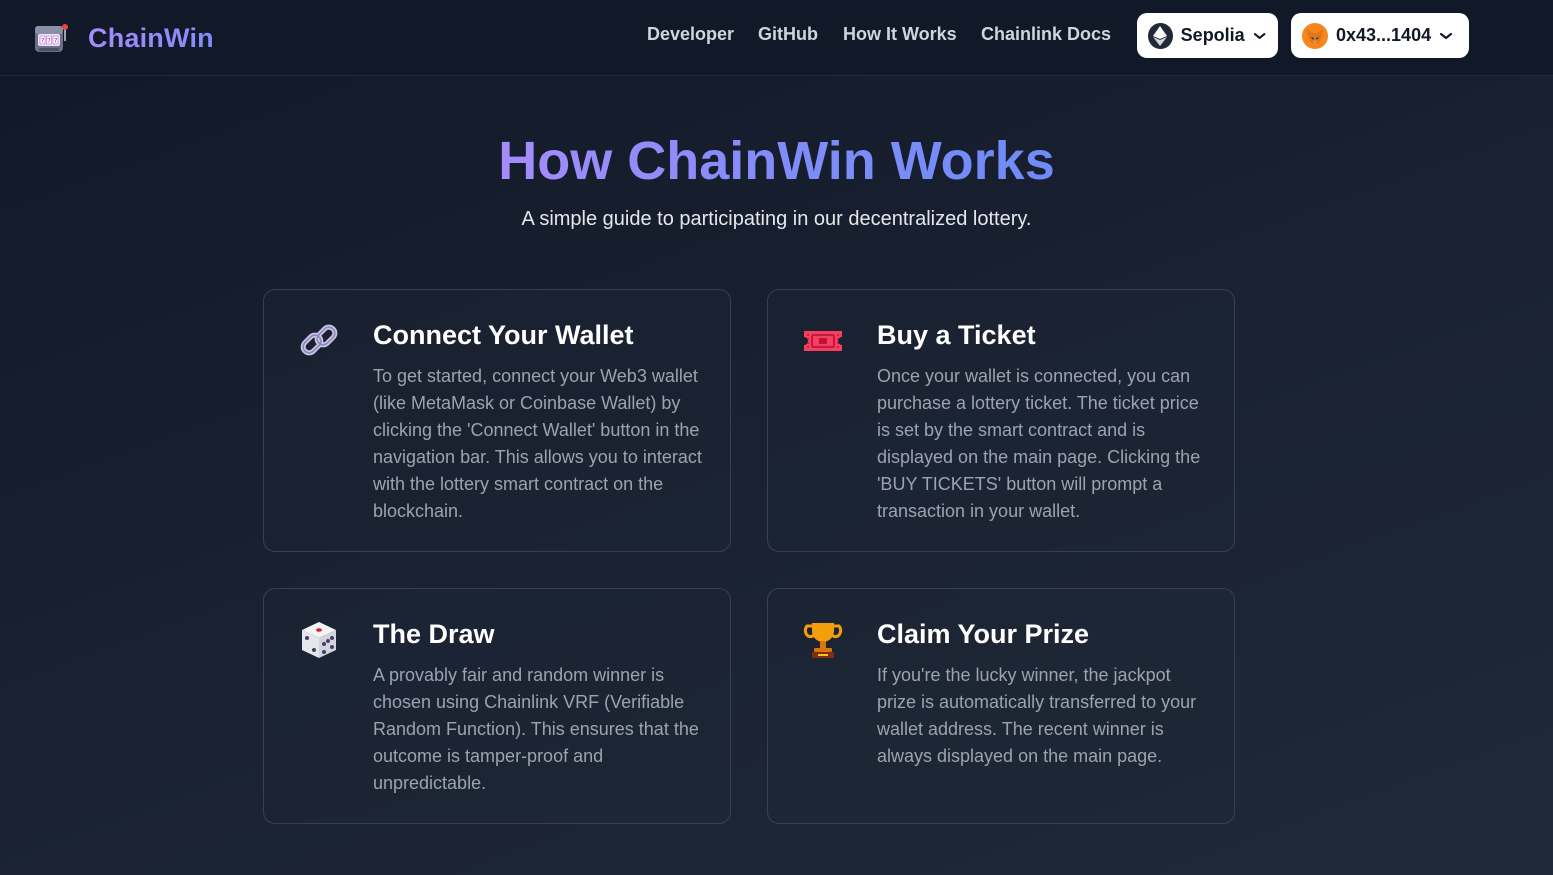 The height and width of the screenshot is (875, 1553). What do you see at coordinates (434, 634) in the screenshot?
I see `step-title: The Draw` at bounding box center [434, 634].